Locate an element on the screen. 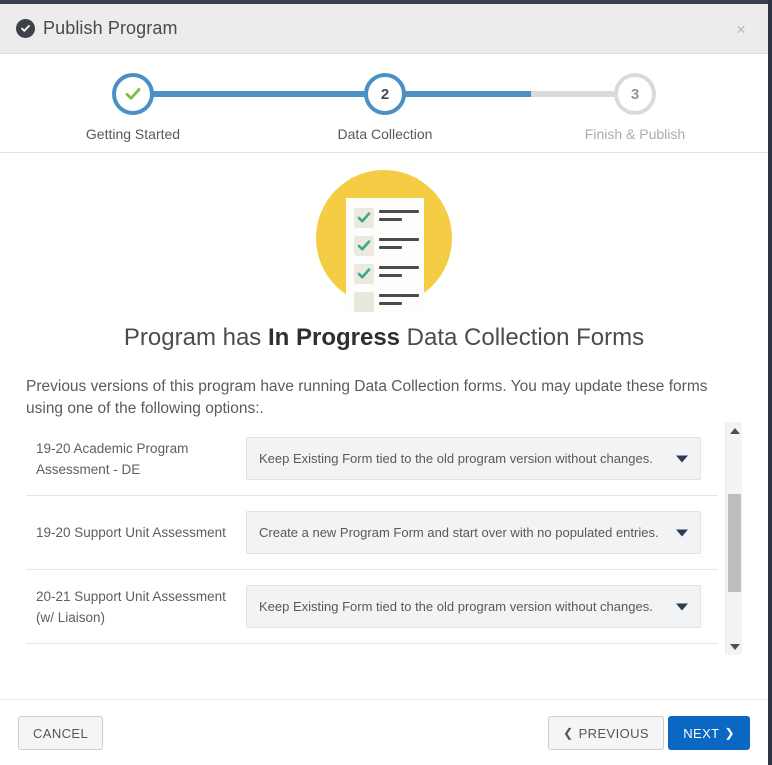 The height and width of the screenshot is (765, 772). stepper-step-getting-started: Getting Started is located at coordinates (133, 107).